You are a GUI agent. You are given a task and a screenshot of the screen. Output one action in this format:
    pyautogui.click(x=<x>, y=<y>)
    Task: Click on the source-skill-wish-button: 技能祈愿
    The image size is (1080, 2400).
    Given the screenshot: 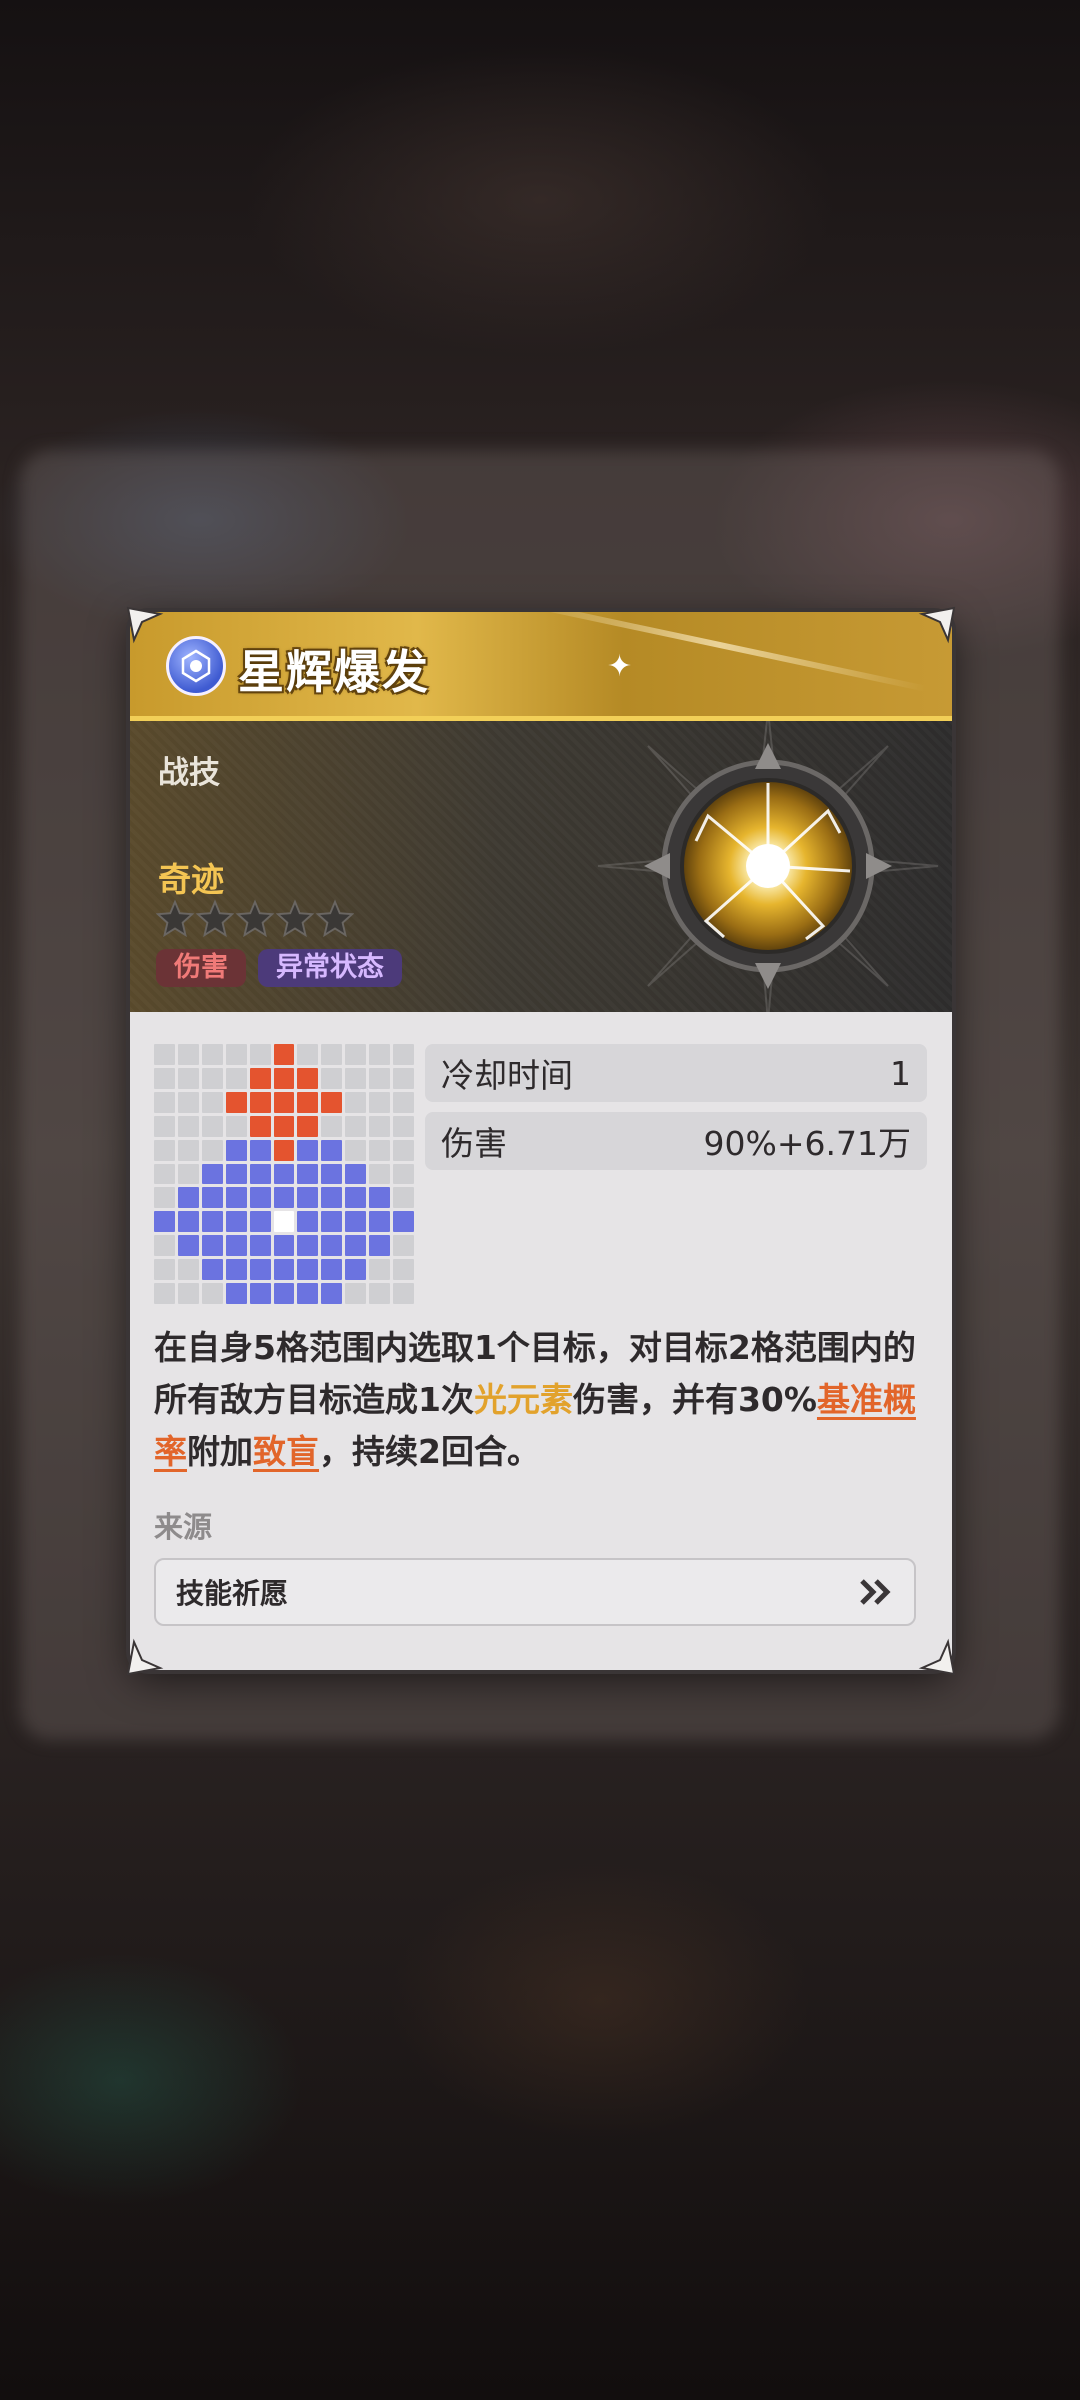 What is the action you would take?
    pyautogui.click(x=535, y=1592)
    